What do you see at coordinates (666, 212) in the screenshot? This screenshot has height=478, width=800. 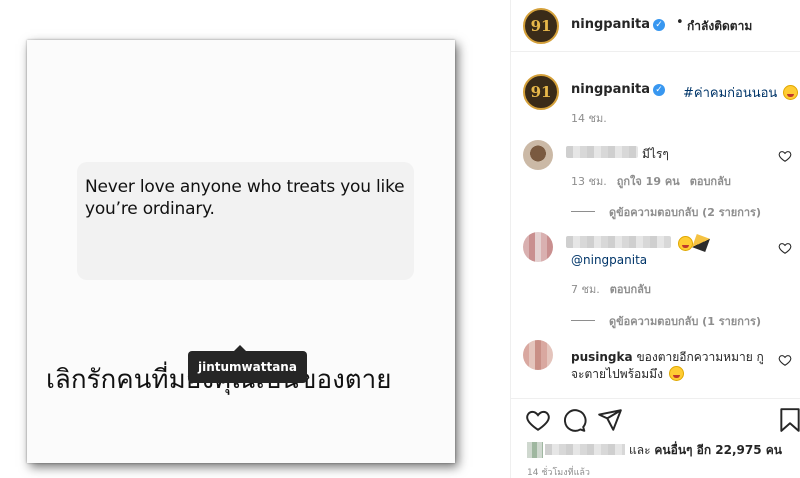 I see `view-replies-link: ดูข้อความตอบกลับ (2 รายการ)` at bounding box center [666, 212].